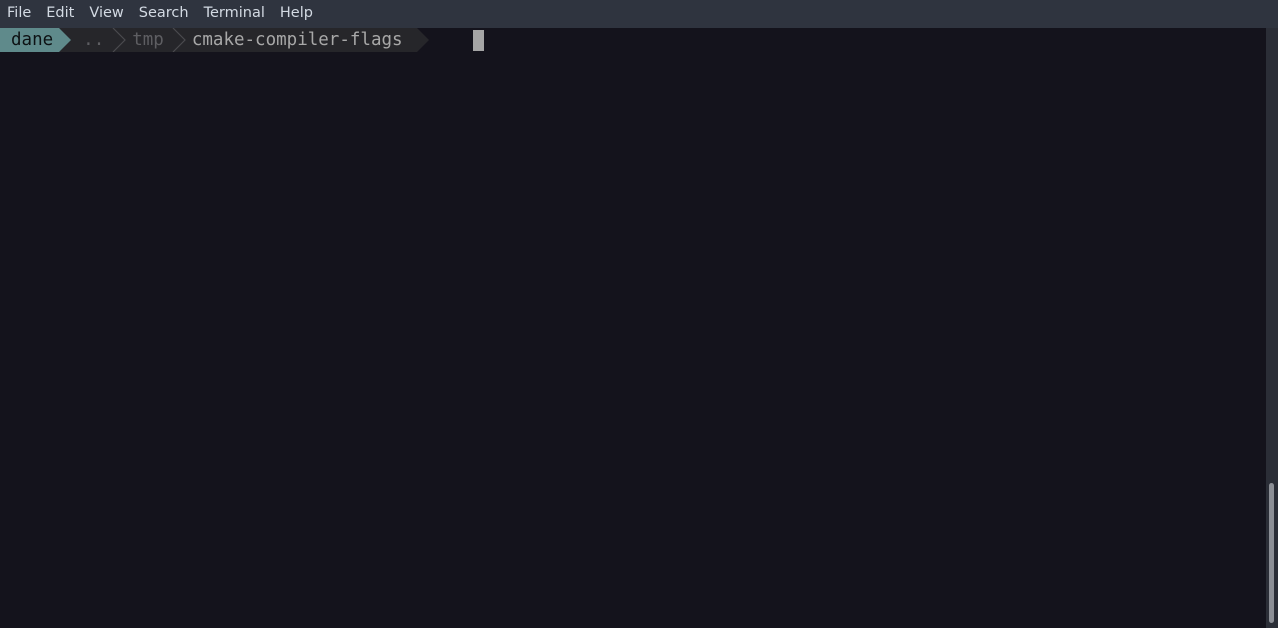 The width and height of the screenshot is (1278, 628). What do you see at coordinates (1272, 328) in the screenshot?
I see `scrollbar` at bounding box center [1272, 328].